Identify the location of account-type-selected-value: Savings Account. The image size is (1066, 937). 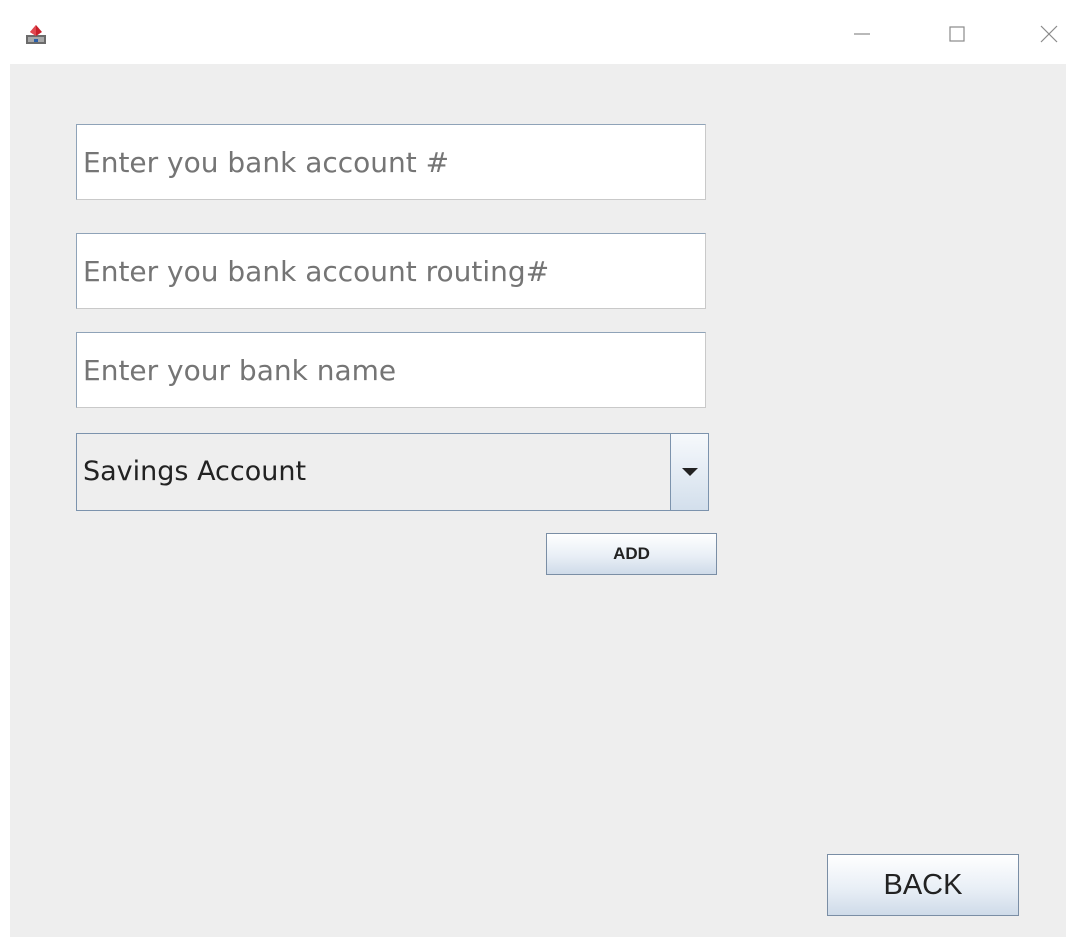
(195, 471).